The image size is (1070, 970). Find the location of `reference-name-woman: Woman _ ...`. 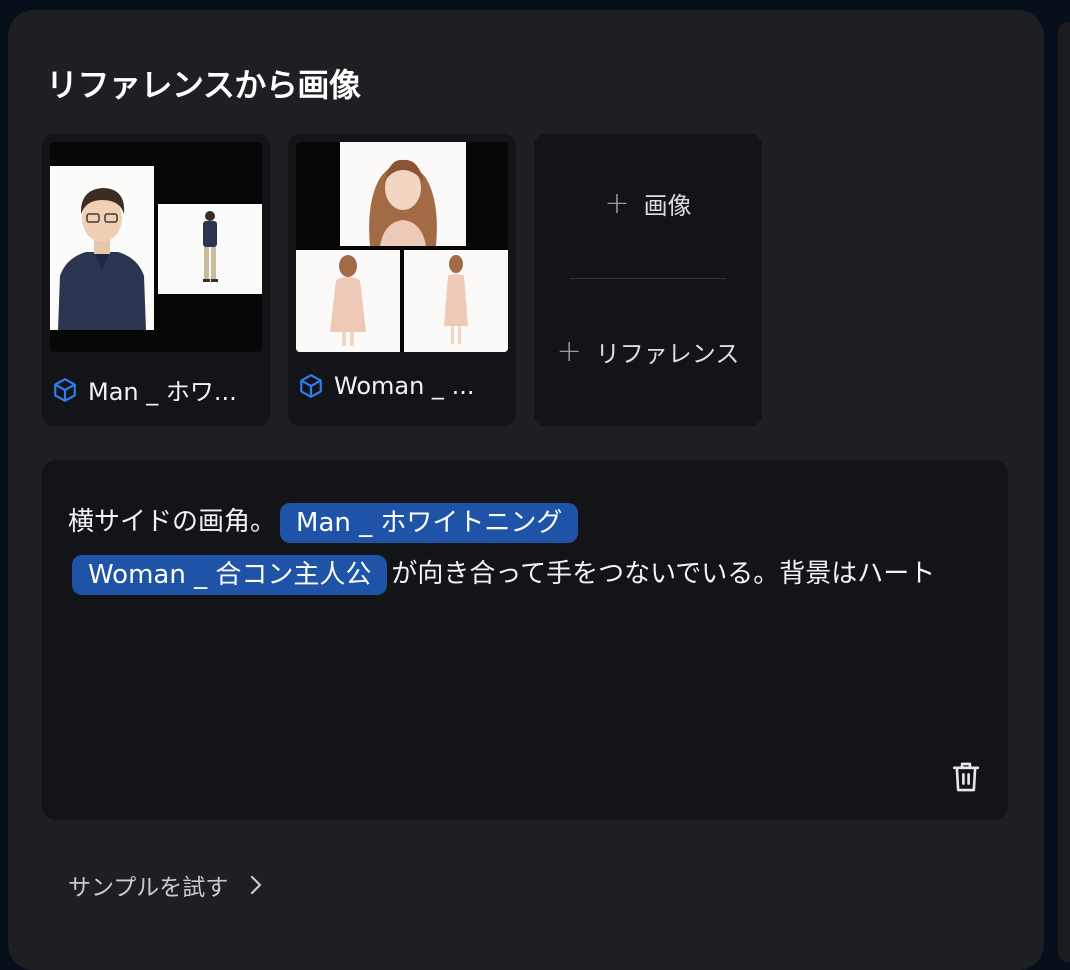

reference-name-woman: Woman _ ... is located at coordinates (404, 386).